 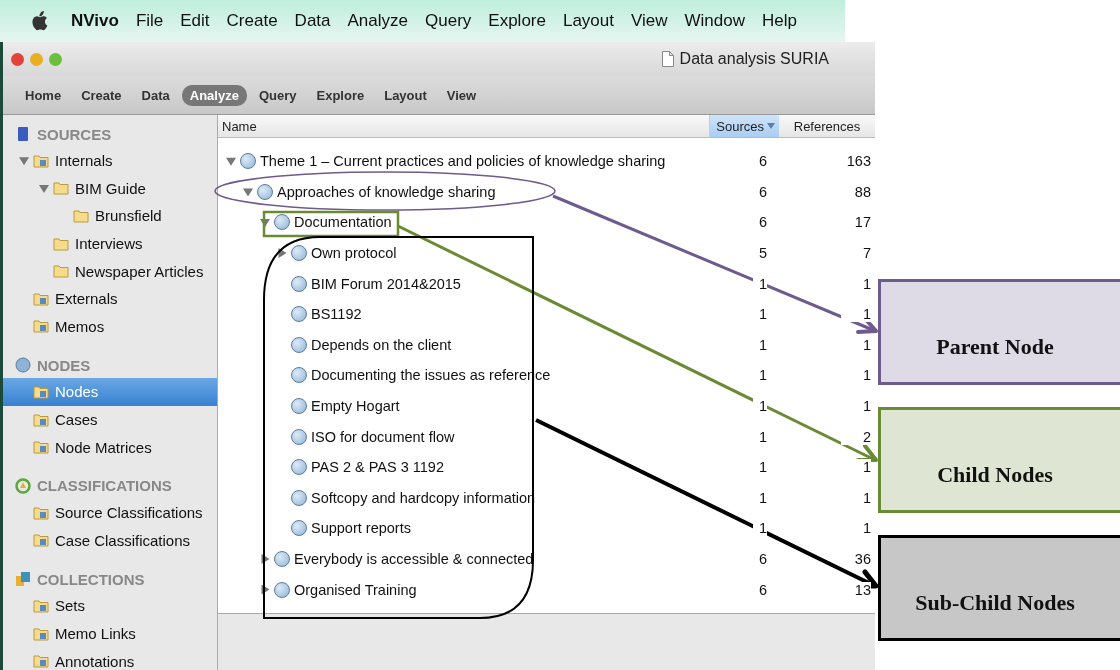 What do you see at coordinates (463, 161) in the screenshot?
I see `node-name: Theme 1 – Current practices and policies of knowledge sharing` at bounding box center [463, 161].